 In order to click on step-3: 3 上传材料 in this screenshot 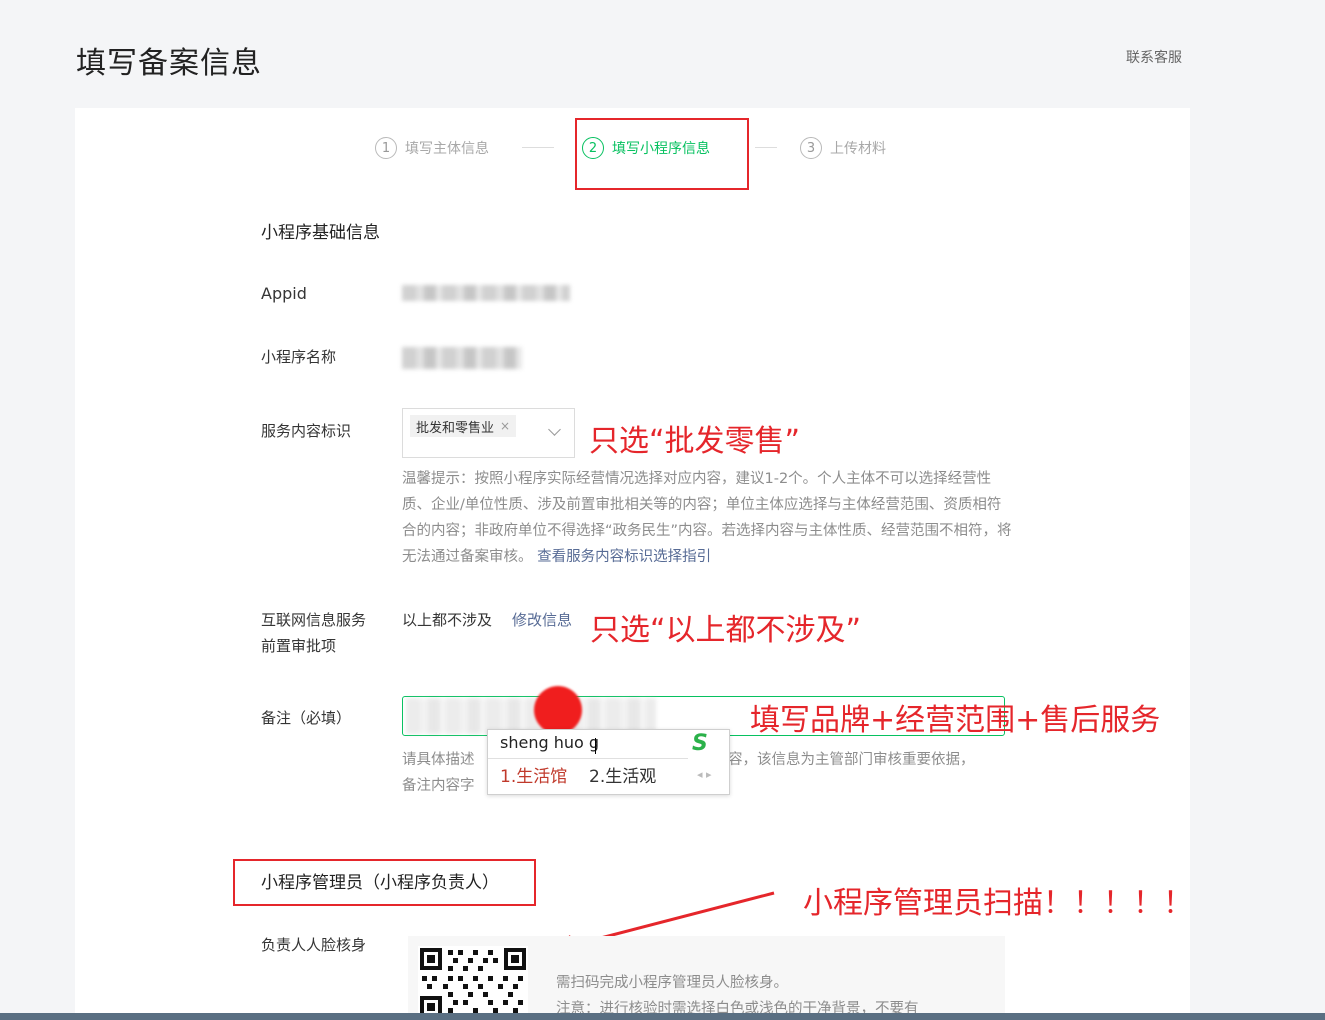, I will do `click(843, 148)`.